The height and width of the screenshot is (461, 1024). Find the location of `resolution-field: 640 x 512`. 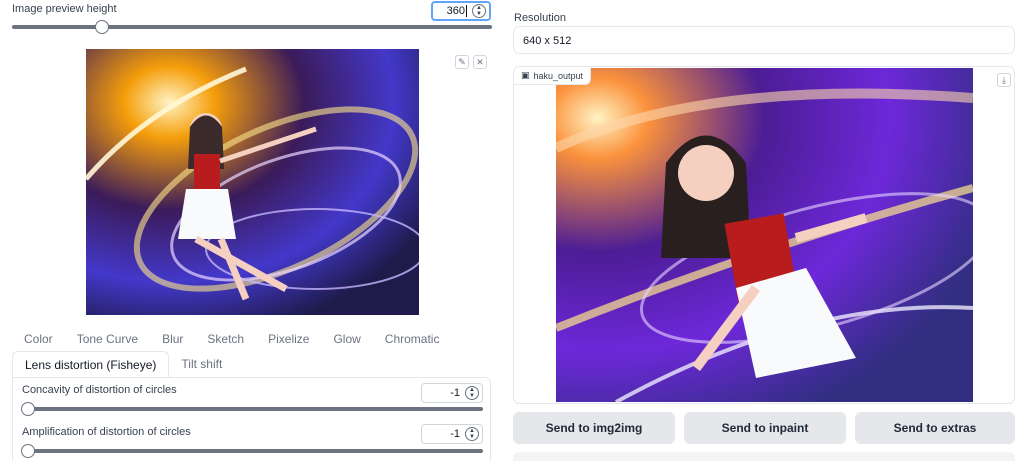

resolution-field: 640 x 512 is located at coordinates (764, 40).